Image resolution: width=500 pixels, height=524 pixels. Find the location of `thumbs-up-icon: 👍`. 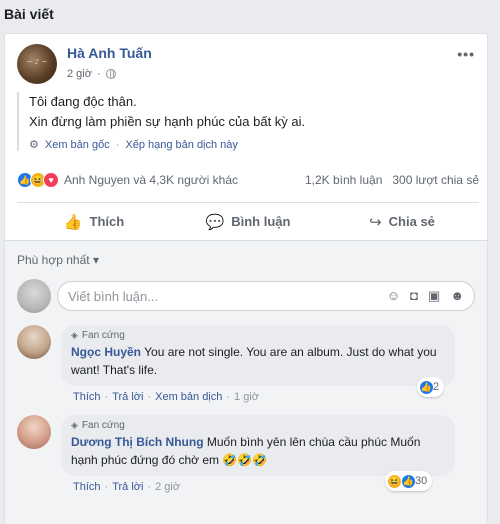

thumbs-up-icon: 👍 is located at coordinates (73, 222).